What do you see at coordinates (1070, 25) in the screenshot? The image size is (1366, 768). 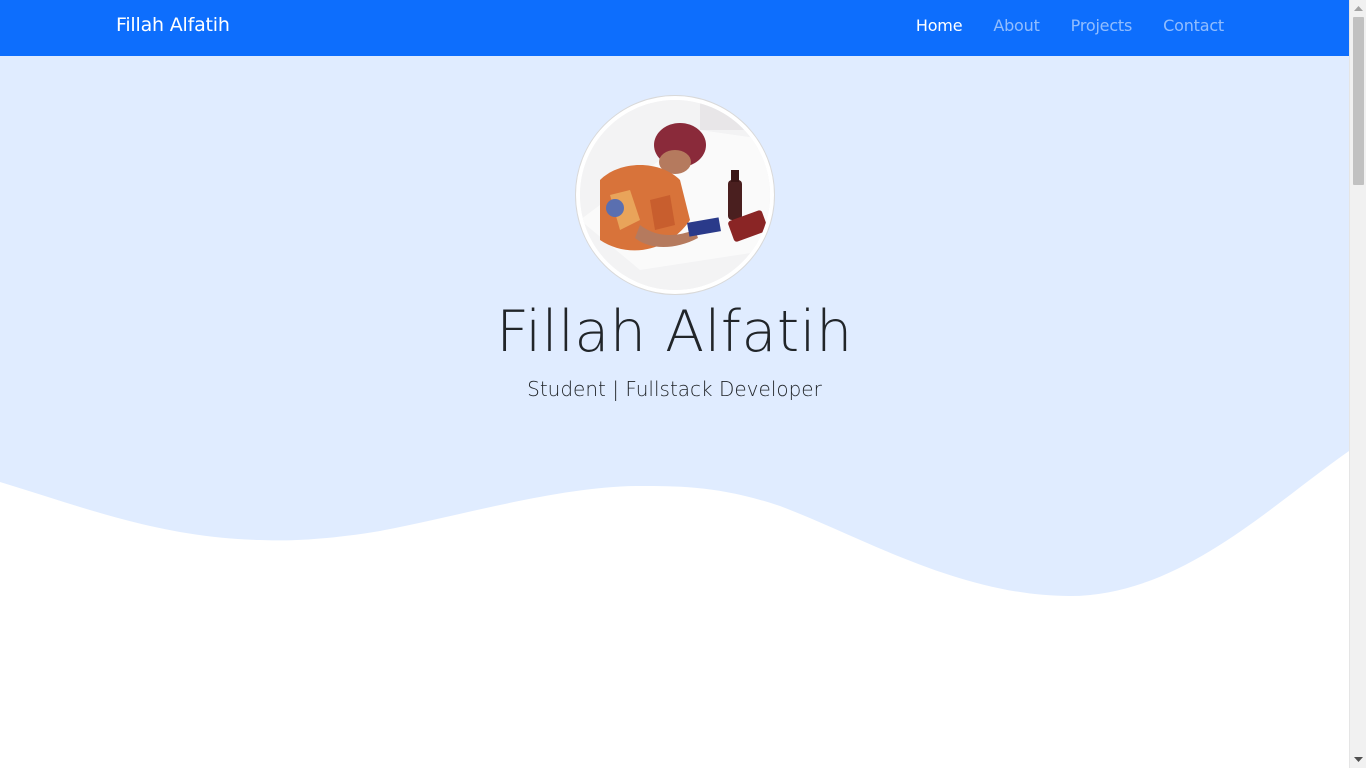 I see `nav-menu: Home About Projects Contact` at bounding box center [1070, 25].